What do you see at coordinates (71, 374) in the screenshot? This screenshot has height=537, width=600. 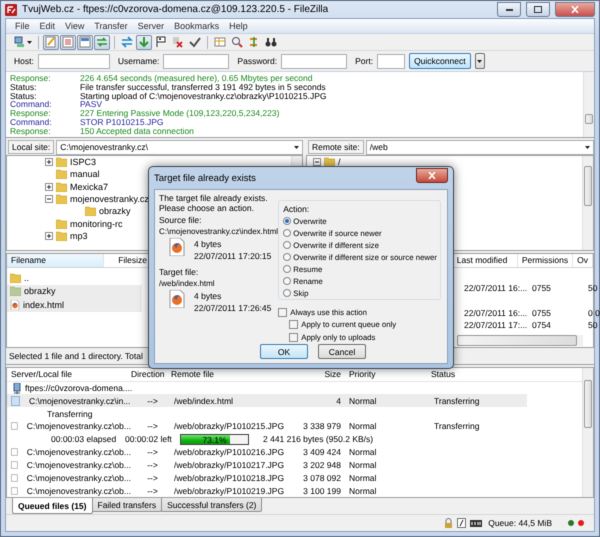 I see `column-header: Server/Local file` at bounding box center [71, 374].